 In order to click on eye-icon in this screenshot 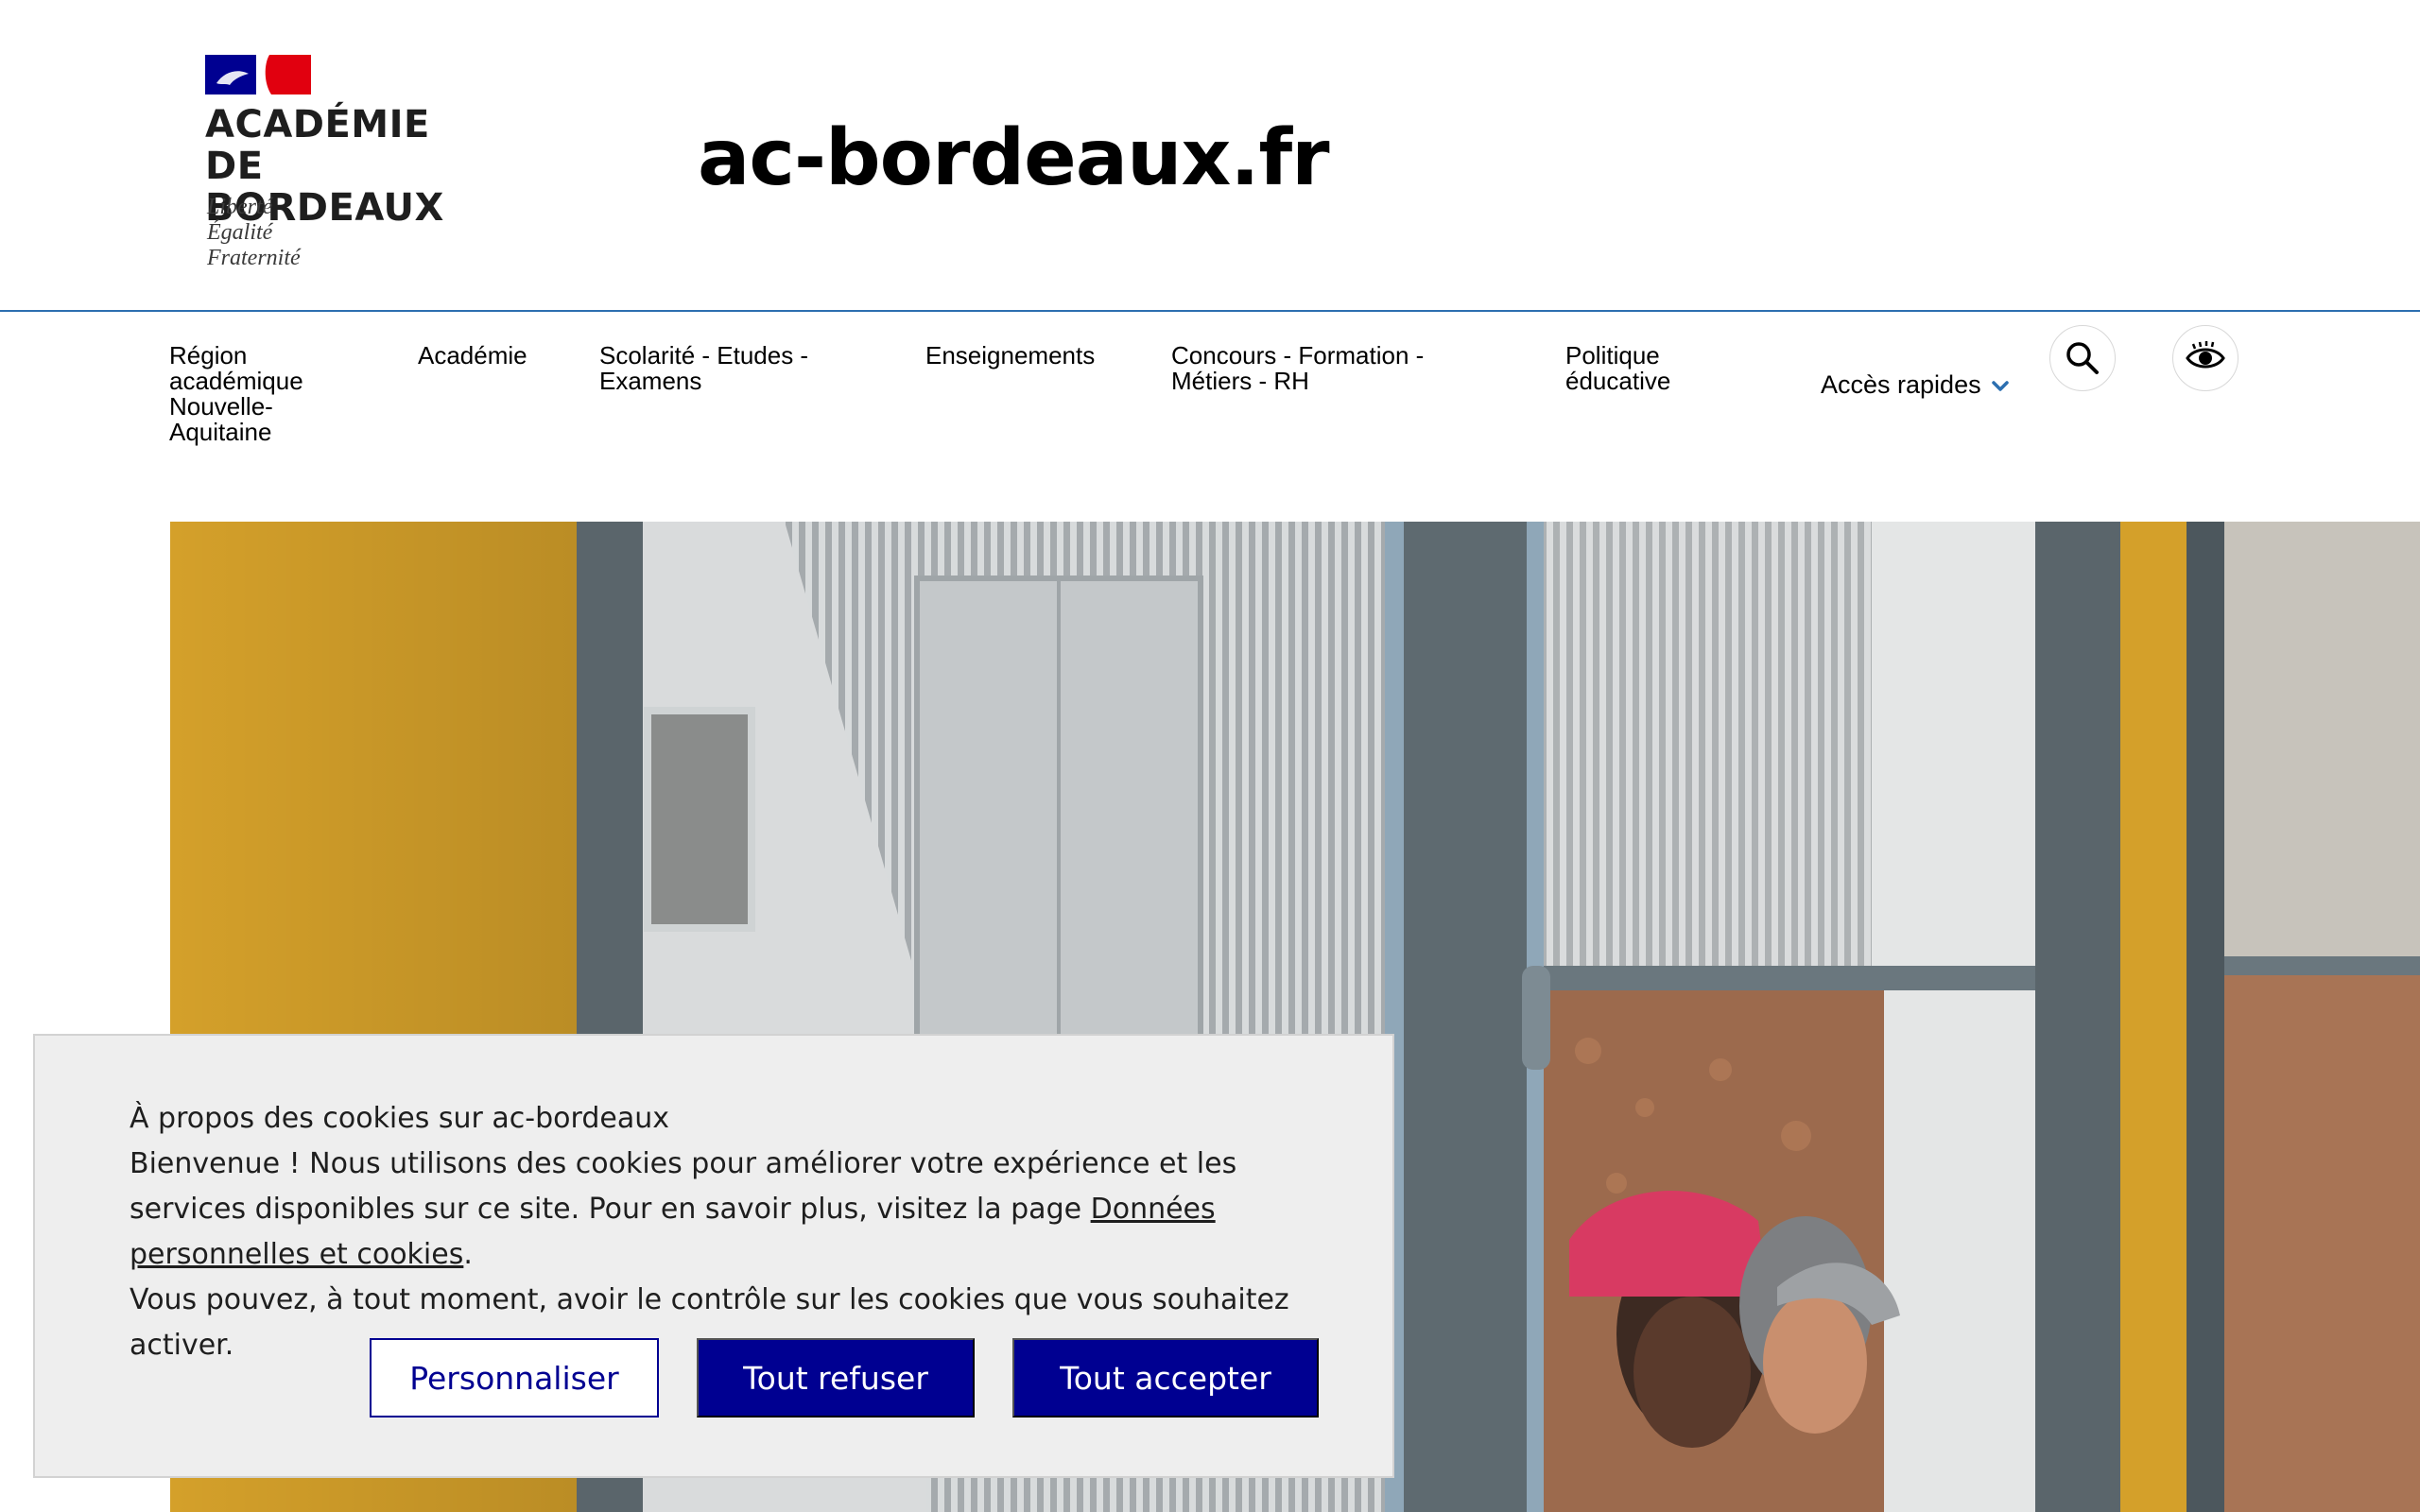, I will do `click(2205, 355)`.